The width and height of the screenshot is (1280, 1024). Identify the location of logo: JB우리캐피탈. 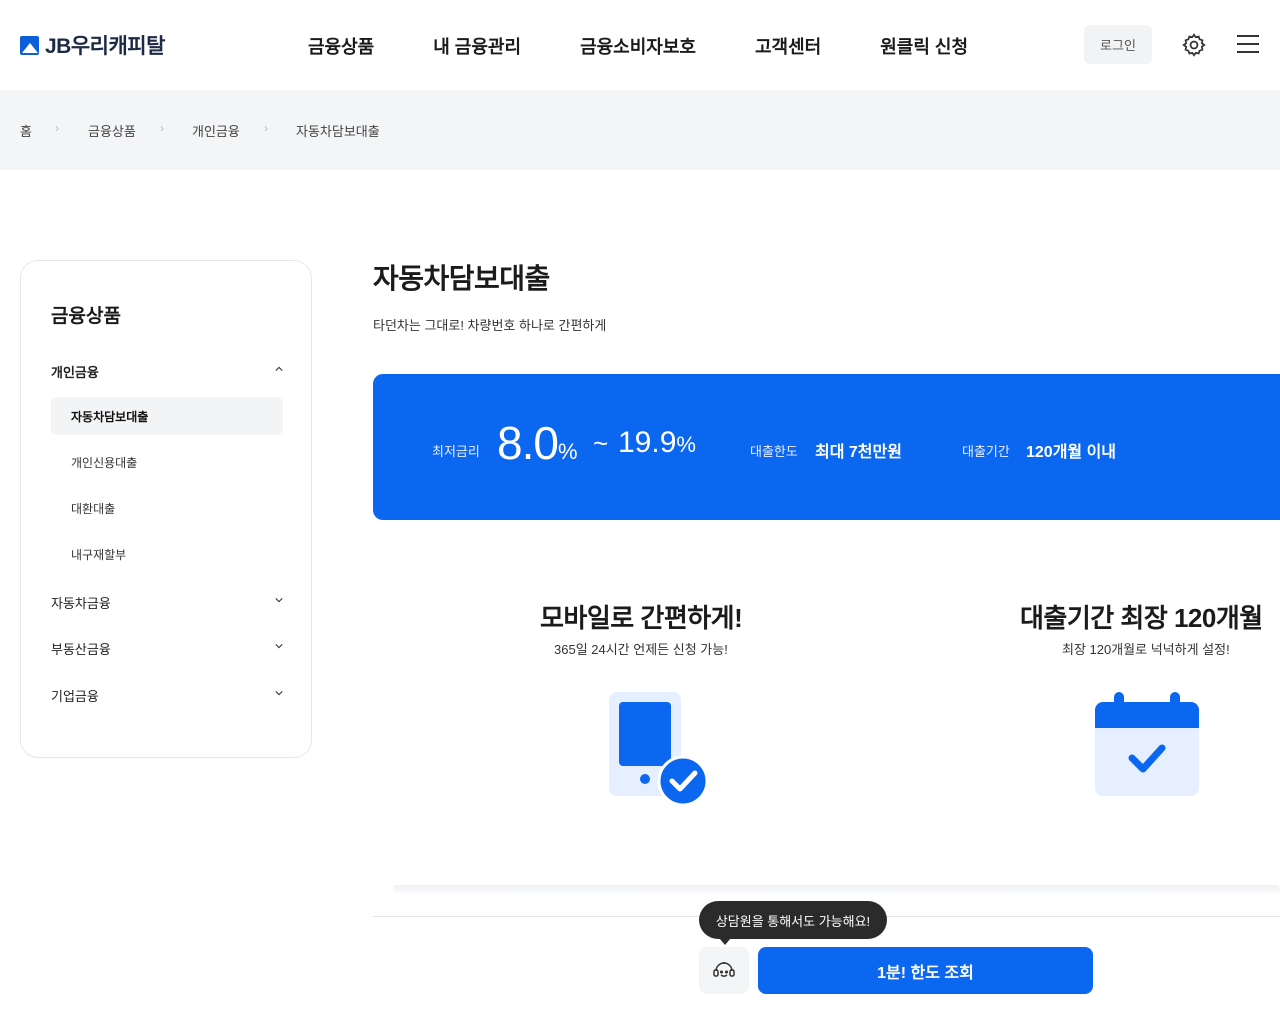
(92, 45).